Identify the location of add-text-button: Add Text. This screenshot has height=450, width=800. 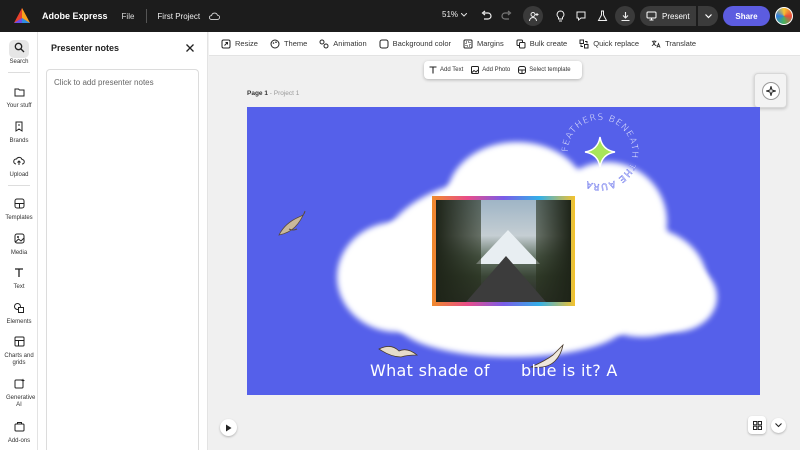
(446, 70).